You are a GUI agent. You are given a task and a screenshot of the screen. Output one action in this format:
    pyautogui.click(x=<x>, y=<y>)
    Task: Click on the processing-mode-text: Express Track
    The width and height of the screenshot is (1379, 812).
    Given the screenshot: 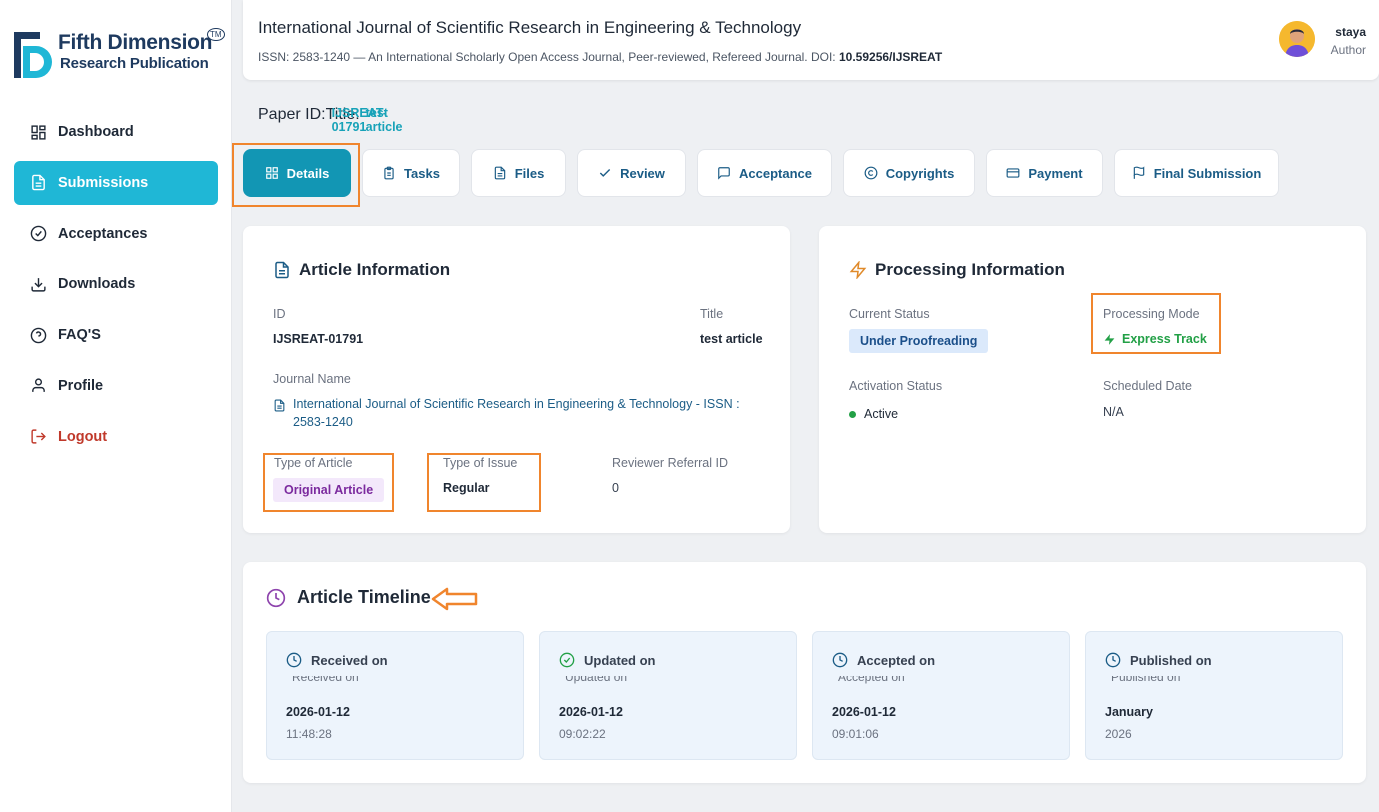 What is the action you would take?
    pyautogui.click(x=1164, y=339)
    